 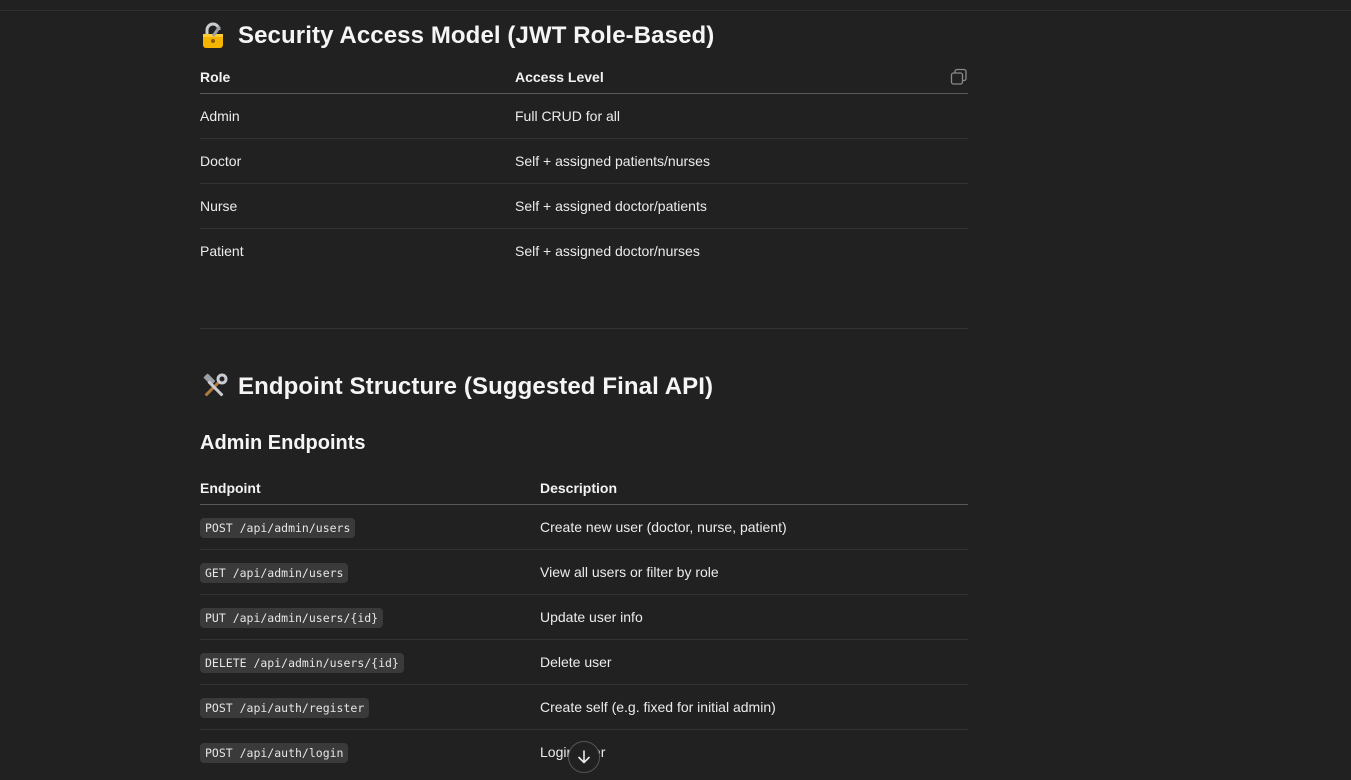 I want to click on security-title: Security Access Model (JWT Role-Based), so click(x=476, y=35).